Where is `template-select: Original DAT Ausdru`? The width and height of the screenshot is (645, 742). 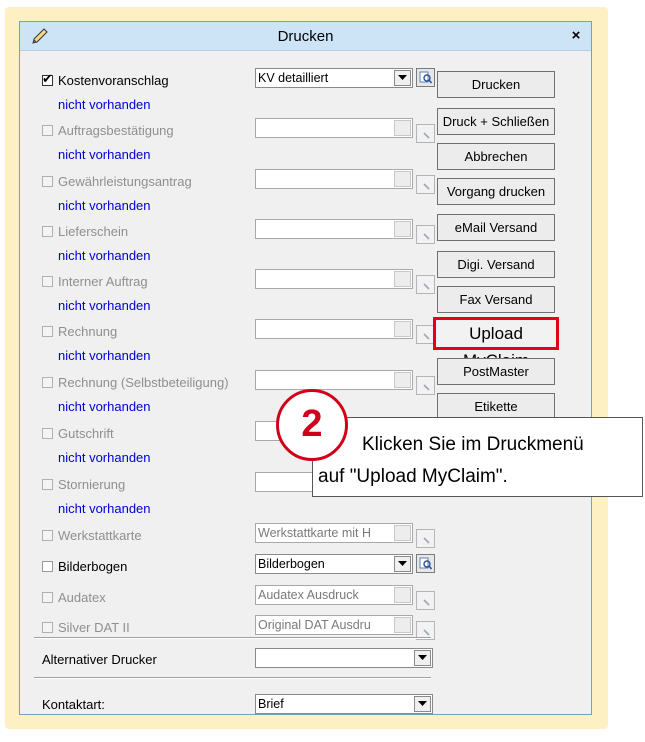
template-select: Original DAT Ausdru is located at coordinates (334, 625).